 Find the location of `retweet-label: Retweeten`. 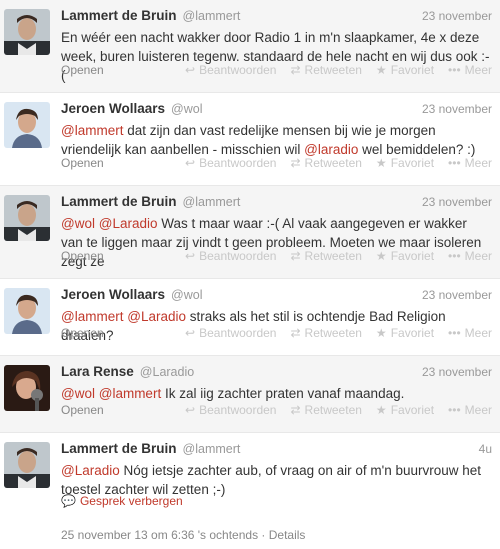

retweet-label: Retweeten is located at coordinates (333, 163).